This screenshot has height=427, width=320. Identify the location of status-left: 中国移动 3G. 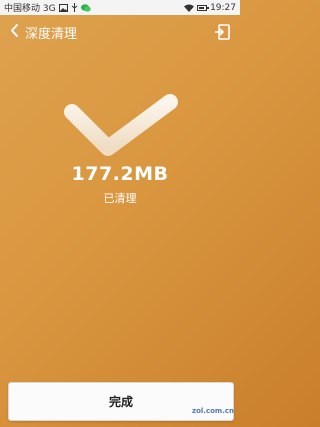
(47, 7).